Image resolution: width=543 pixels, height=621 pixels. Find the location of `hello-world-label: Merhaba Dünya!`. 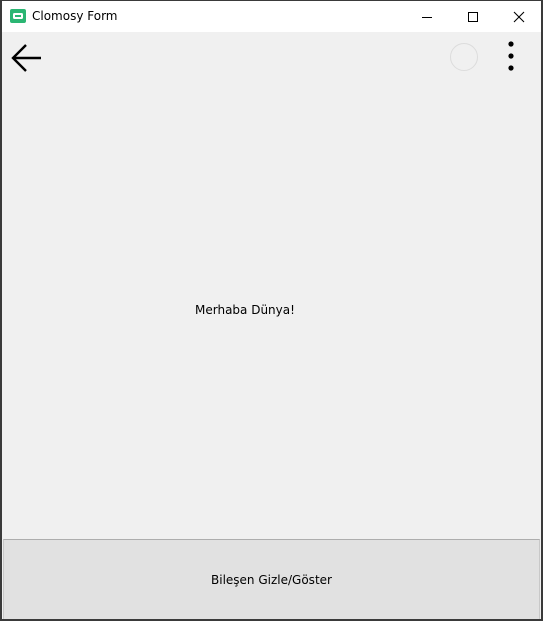

hello-world-label: Merhaba Dünya! is located at coordinates (245, 310).